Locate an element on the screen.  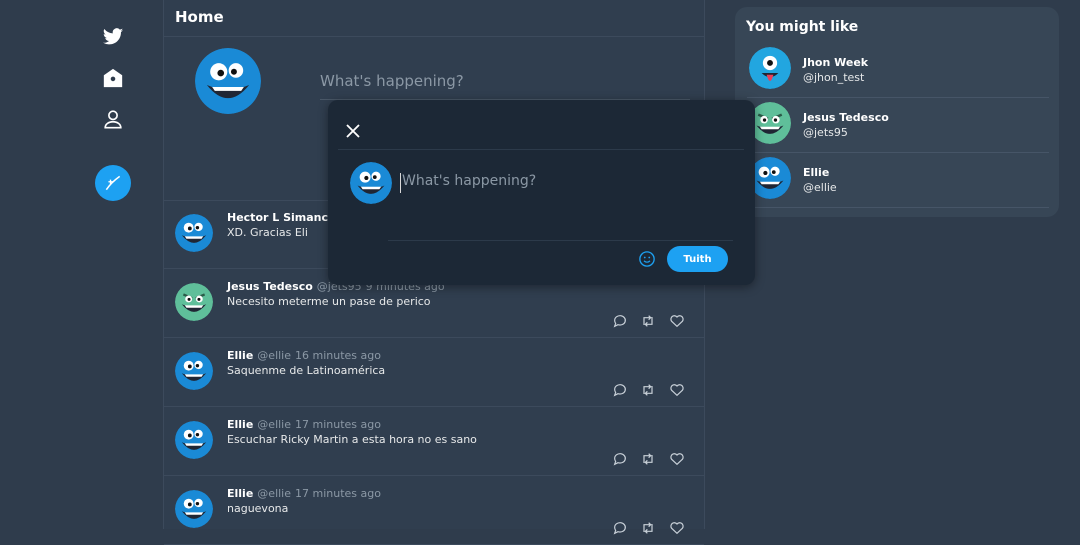
page-title: Home is located at coordinates (199, 17).